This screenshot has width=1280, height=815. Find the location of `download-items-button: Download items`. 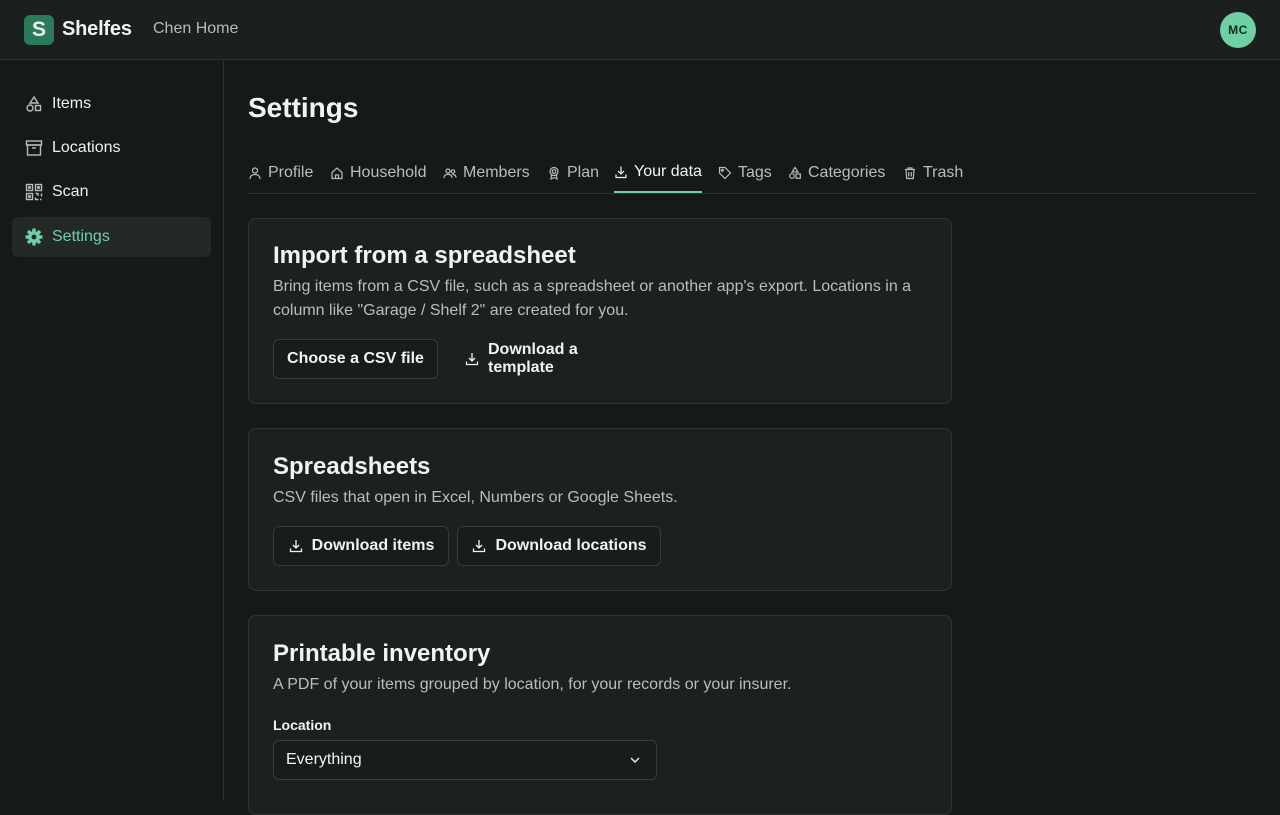

download-items-button: Download items is located at coordinates (361, 546).